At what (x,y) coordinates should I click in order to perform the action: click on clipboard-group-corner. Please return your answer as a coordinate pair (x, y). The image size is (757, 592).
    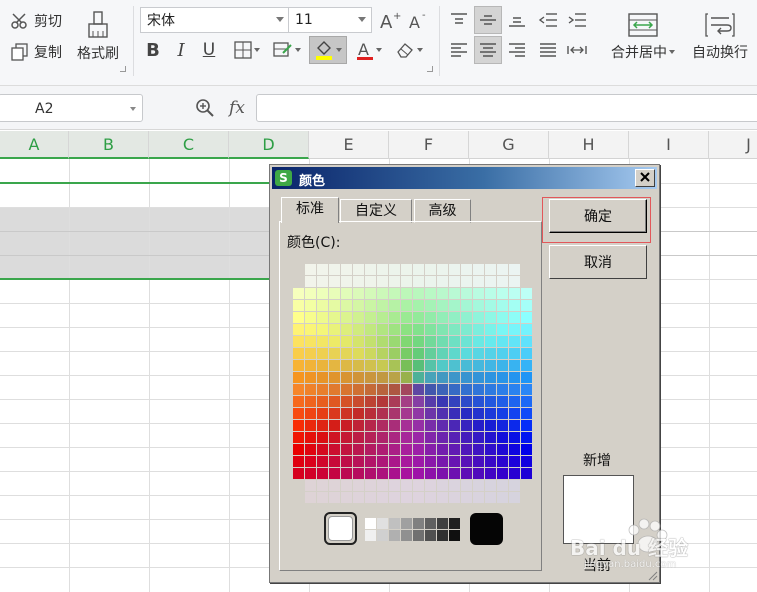
    Looking at the image, I should click on (123, 69).